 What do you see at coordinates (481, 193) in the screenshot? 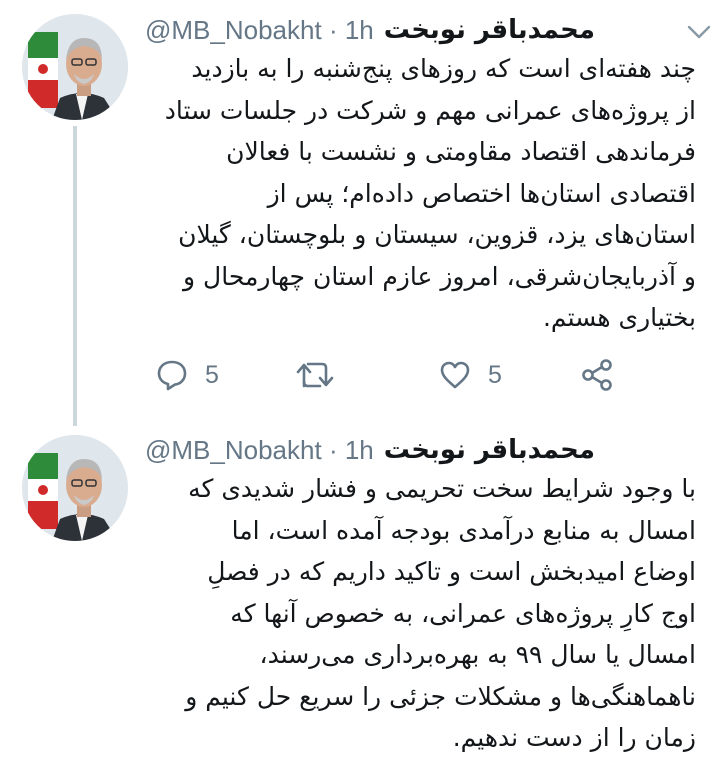
I see `tweet-text-line: اقتصادی استان‌ها اختصاص داده‌ام؛ پس از` at bounding box center [481, 193].